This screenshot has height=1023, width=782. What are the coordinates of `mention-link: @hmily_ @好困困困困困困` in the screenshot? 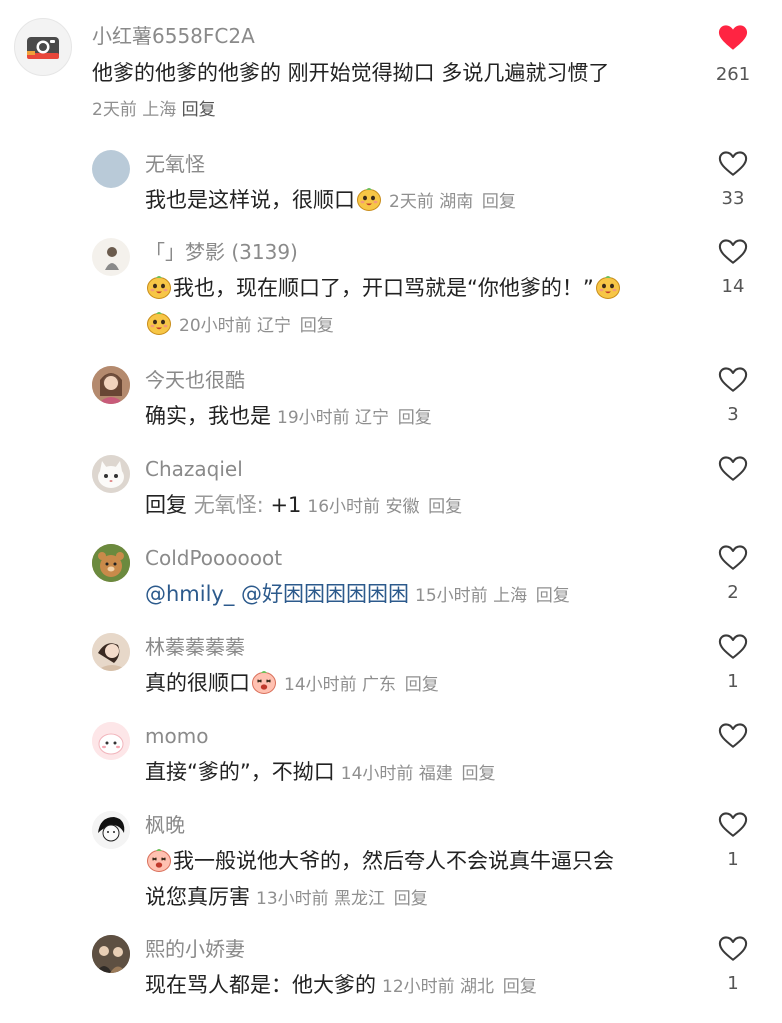 It's located at (277, 594).